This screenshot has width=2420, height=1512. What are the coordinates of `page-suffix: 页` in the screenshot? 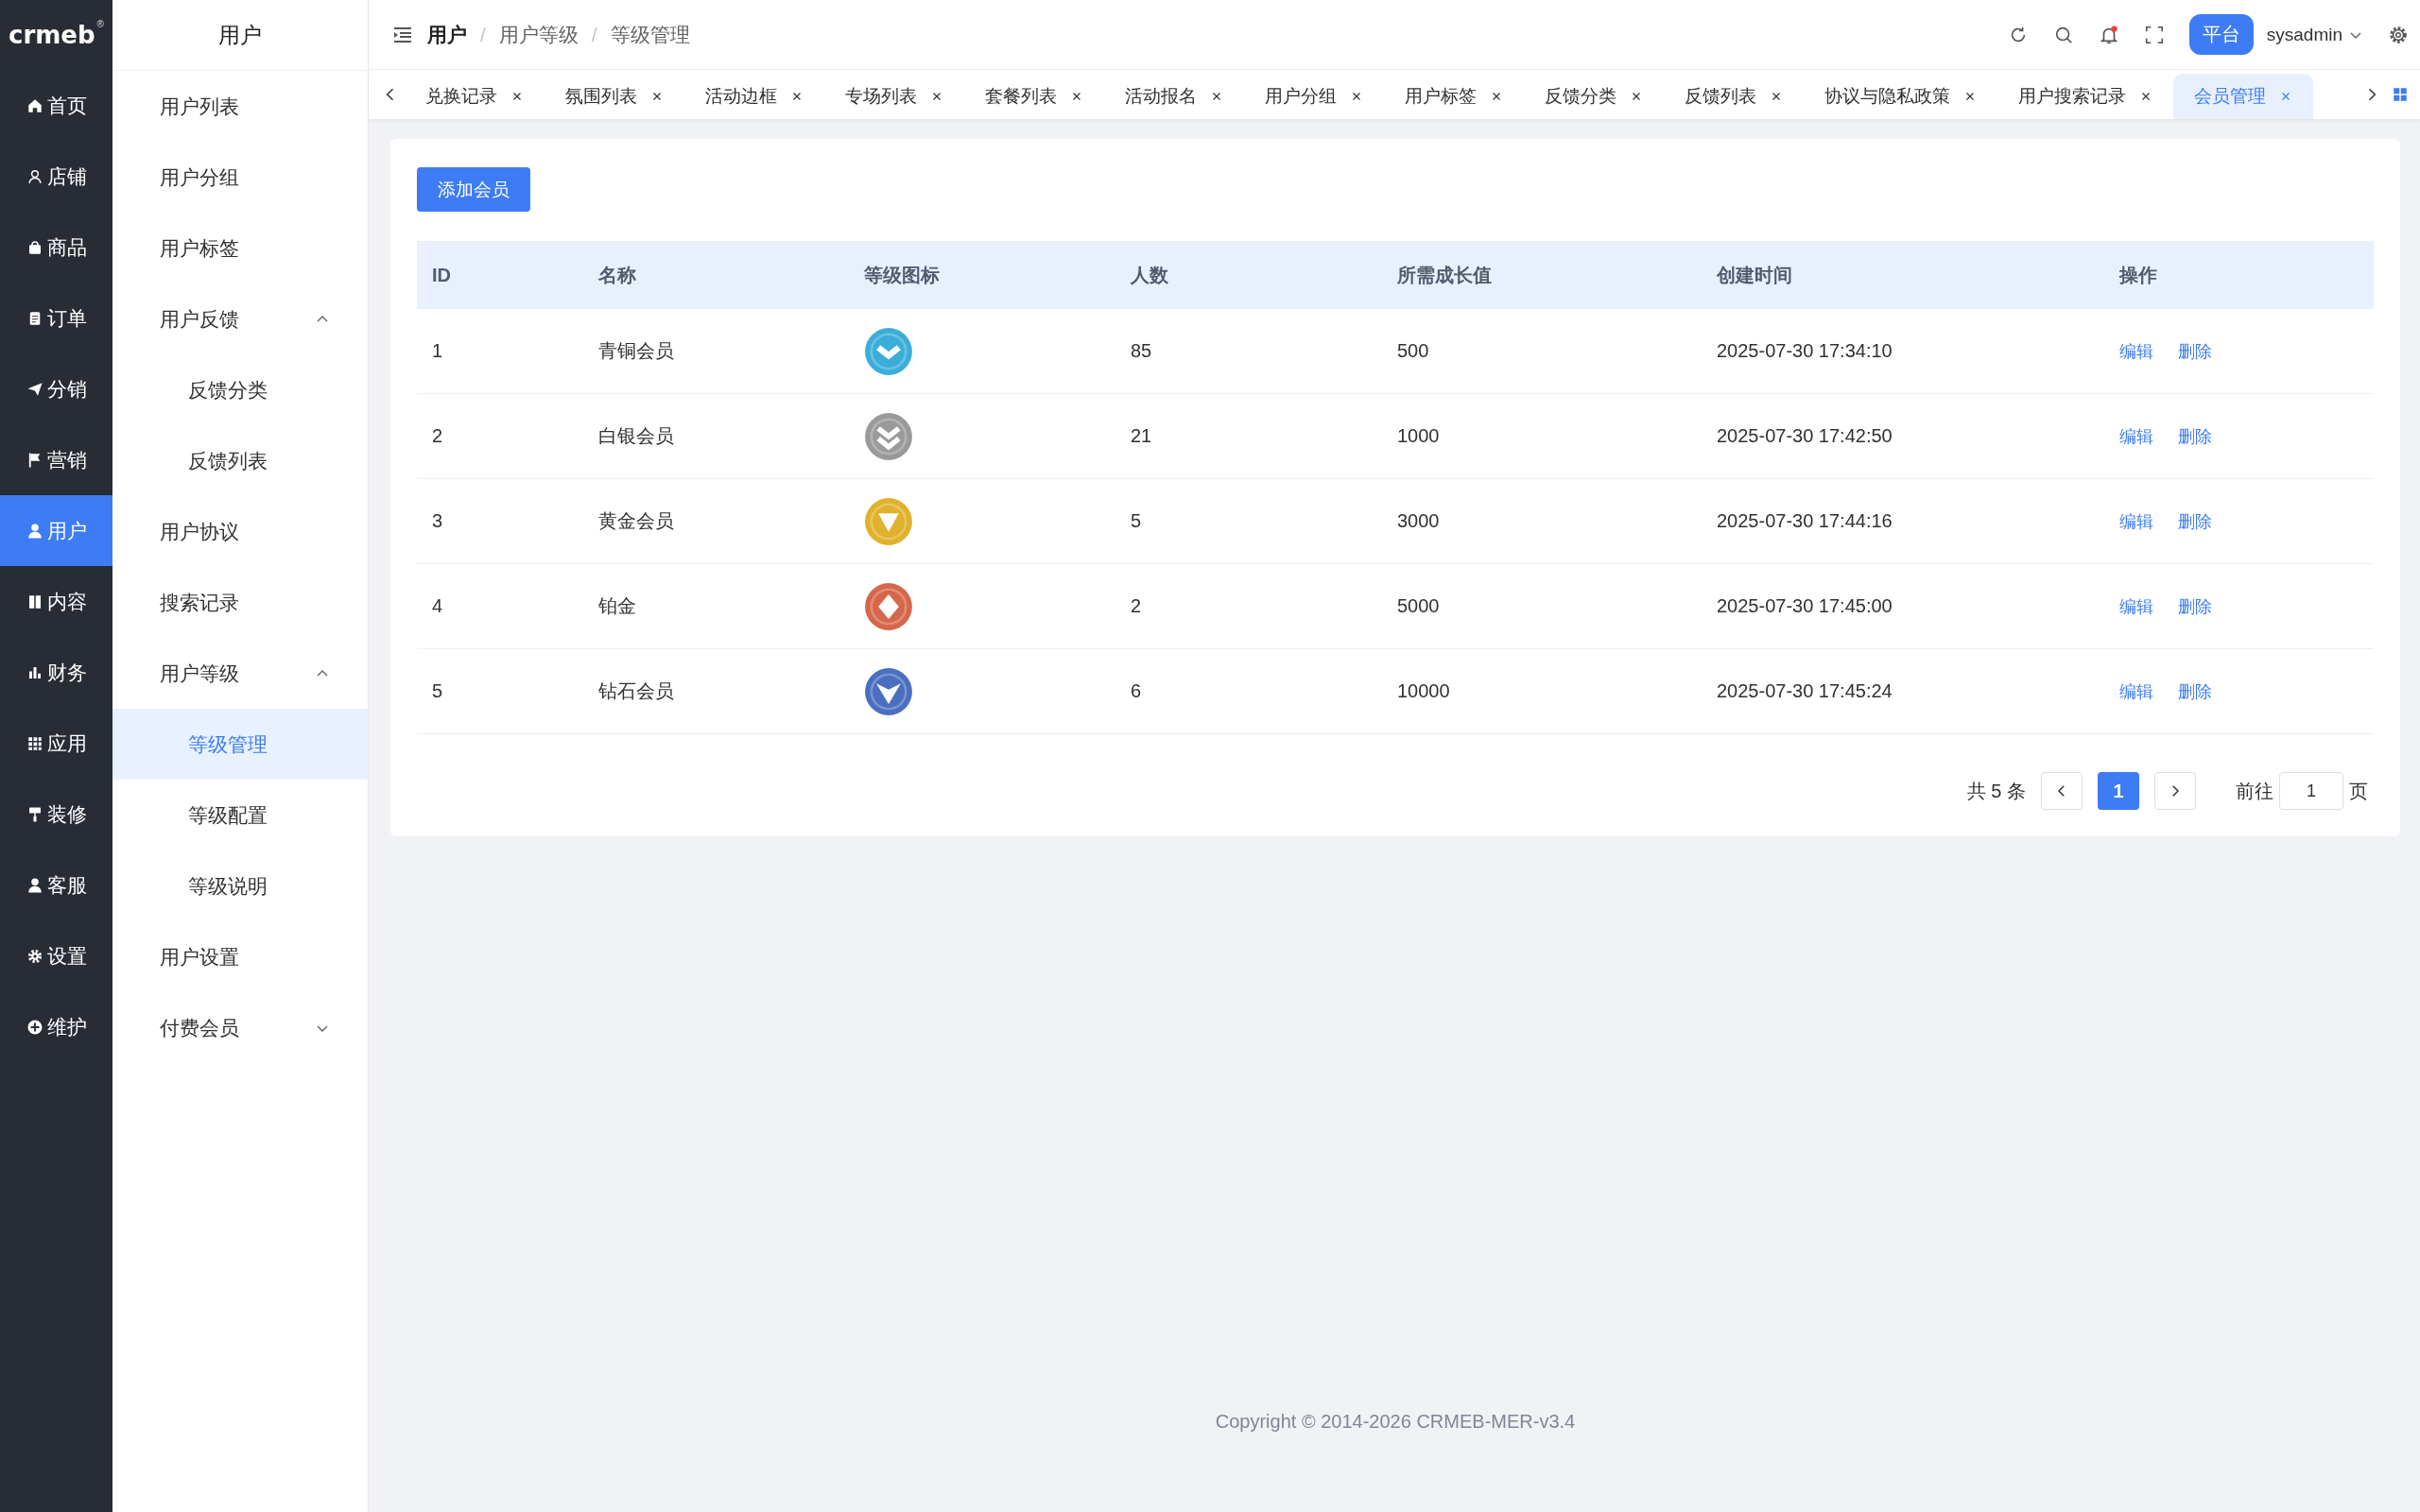 It's located at (2359, 791).